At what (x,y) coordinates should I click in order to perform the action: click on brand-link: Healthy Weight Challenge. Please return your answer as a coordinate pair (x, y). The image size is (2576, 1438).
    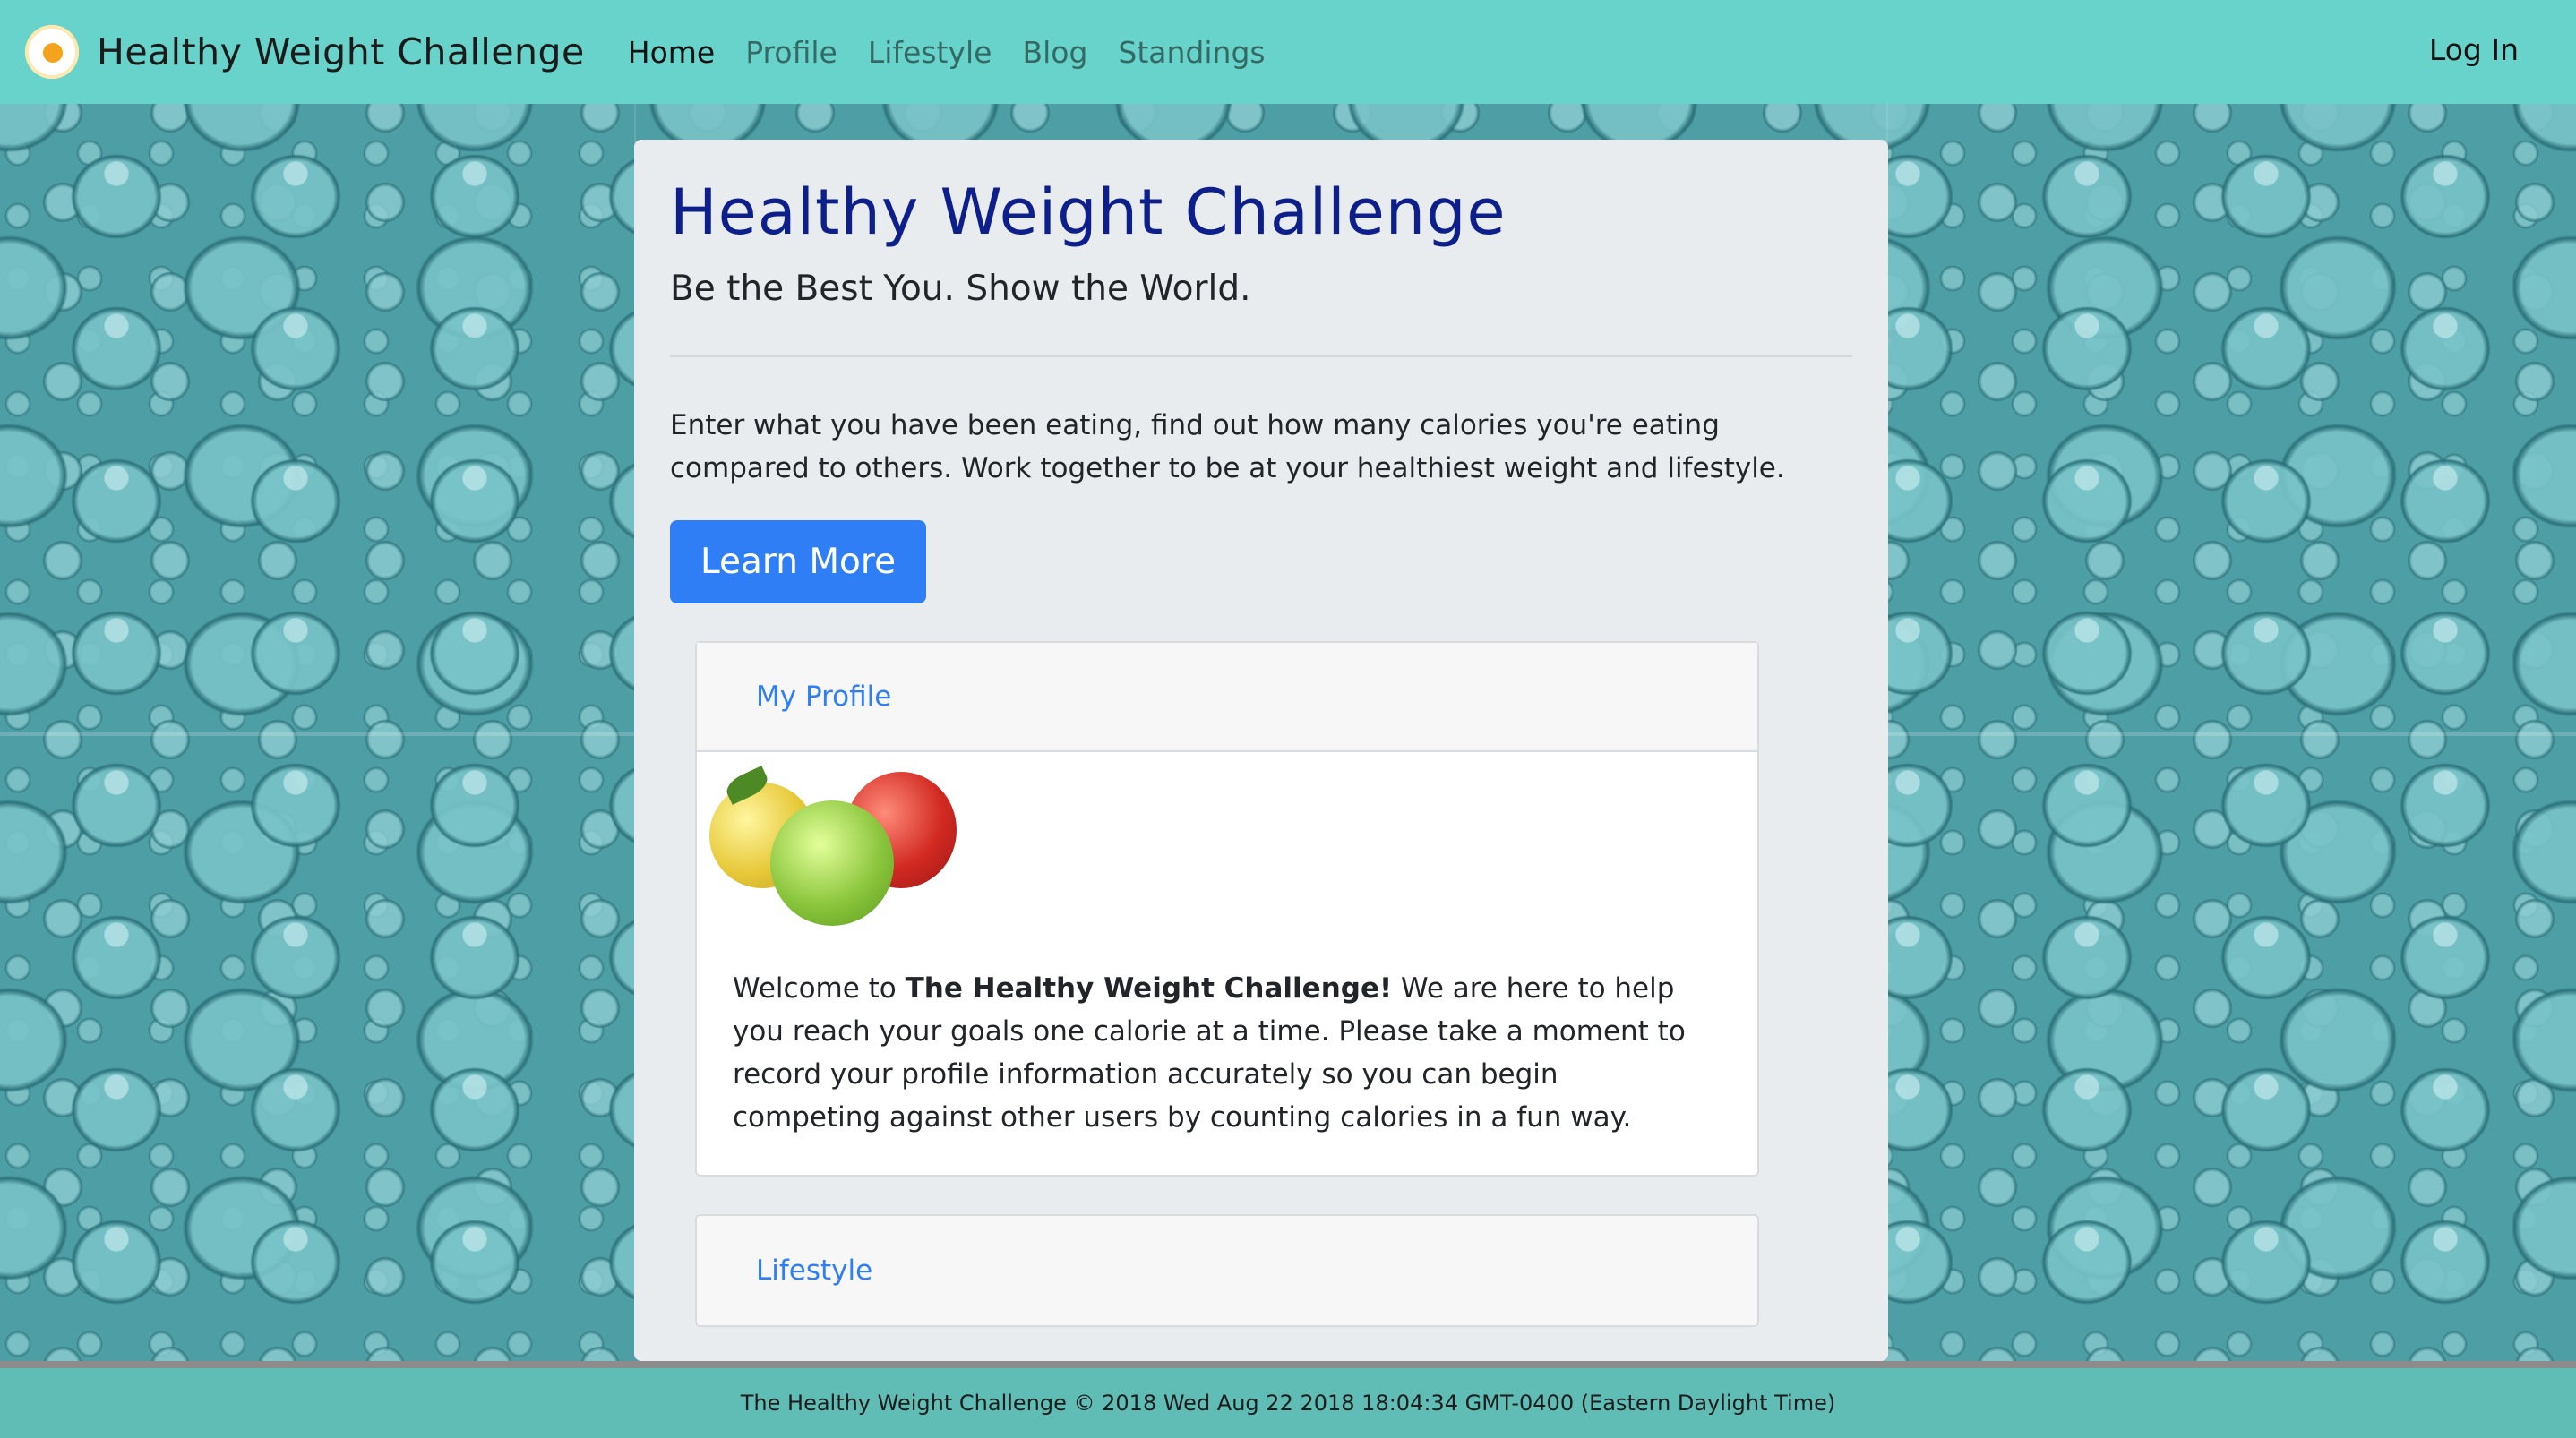
    Looking at the image, I should click on (305, 52).